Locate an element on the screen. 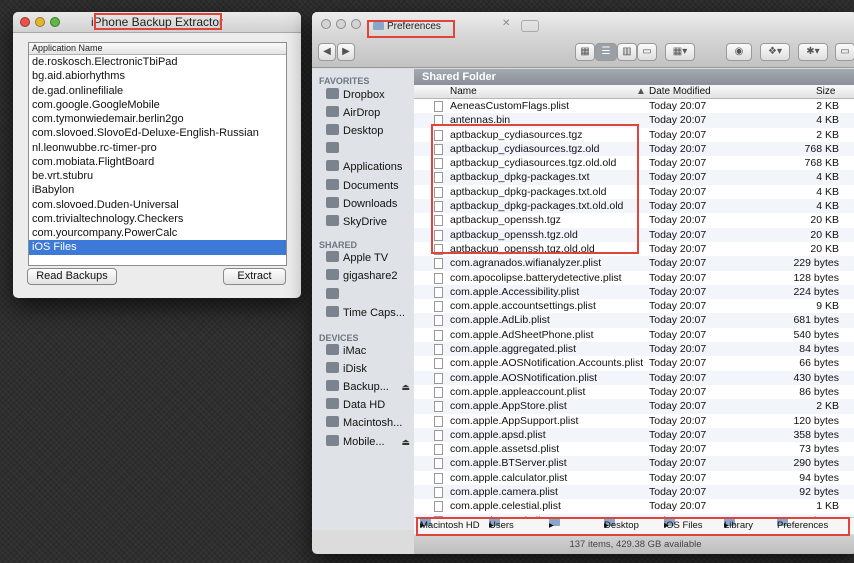 The width and height of the screenshot is (854, 563). date-column-header: Date Modified is located at coordinates (680, 91).